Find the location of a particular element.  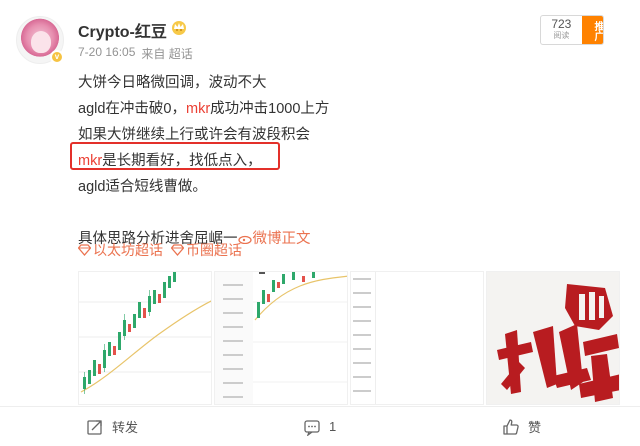

comment-button: 1 is located at coordinates (319, 427).